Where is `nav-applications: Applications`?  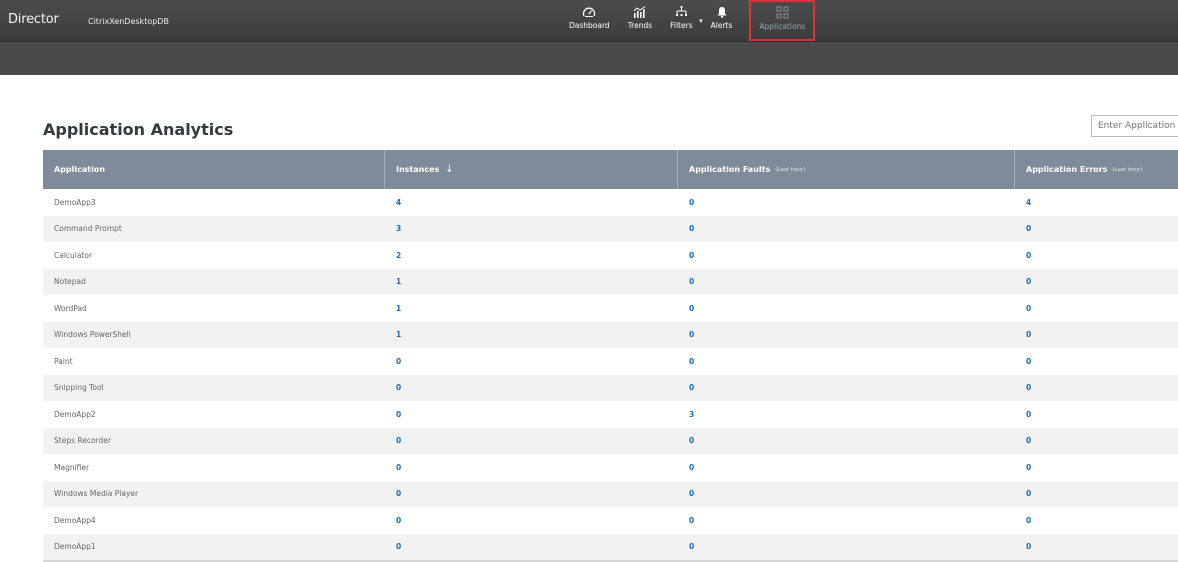 nav-applications: Applications is located at coordinates (782, 20).